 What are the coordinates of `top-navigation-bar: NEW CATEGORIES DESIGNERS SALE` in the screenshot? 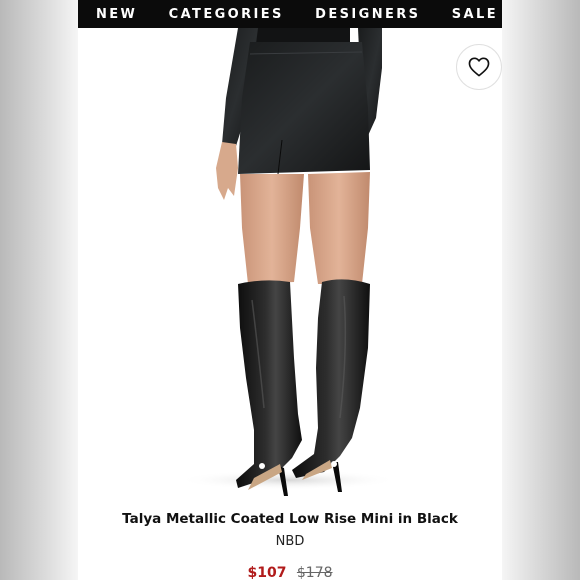 It's located at (290, 14).